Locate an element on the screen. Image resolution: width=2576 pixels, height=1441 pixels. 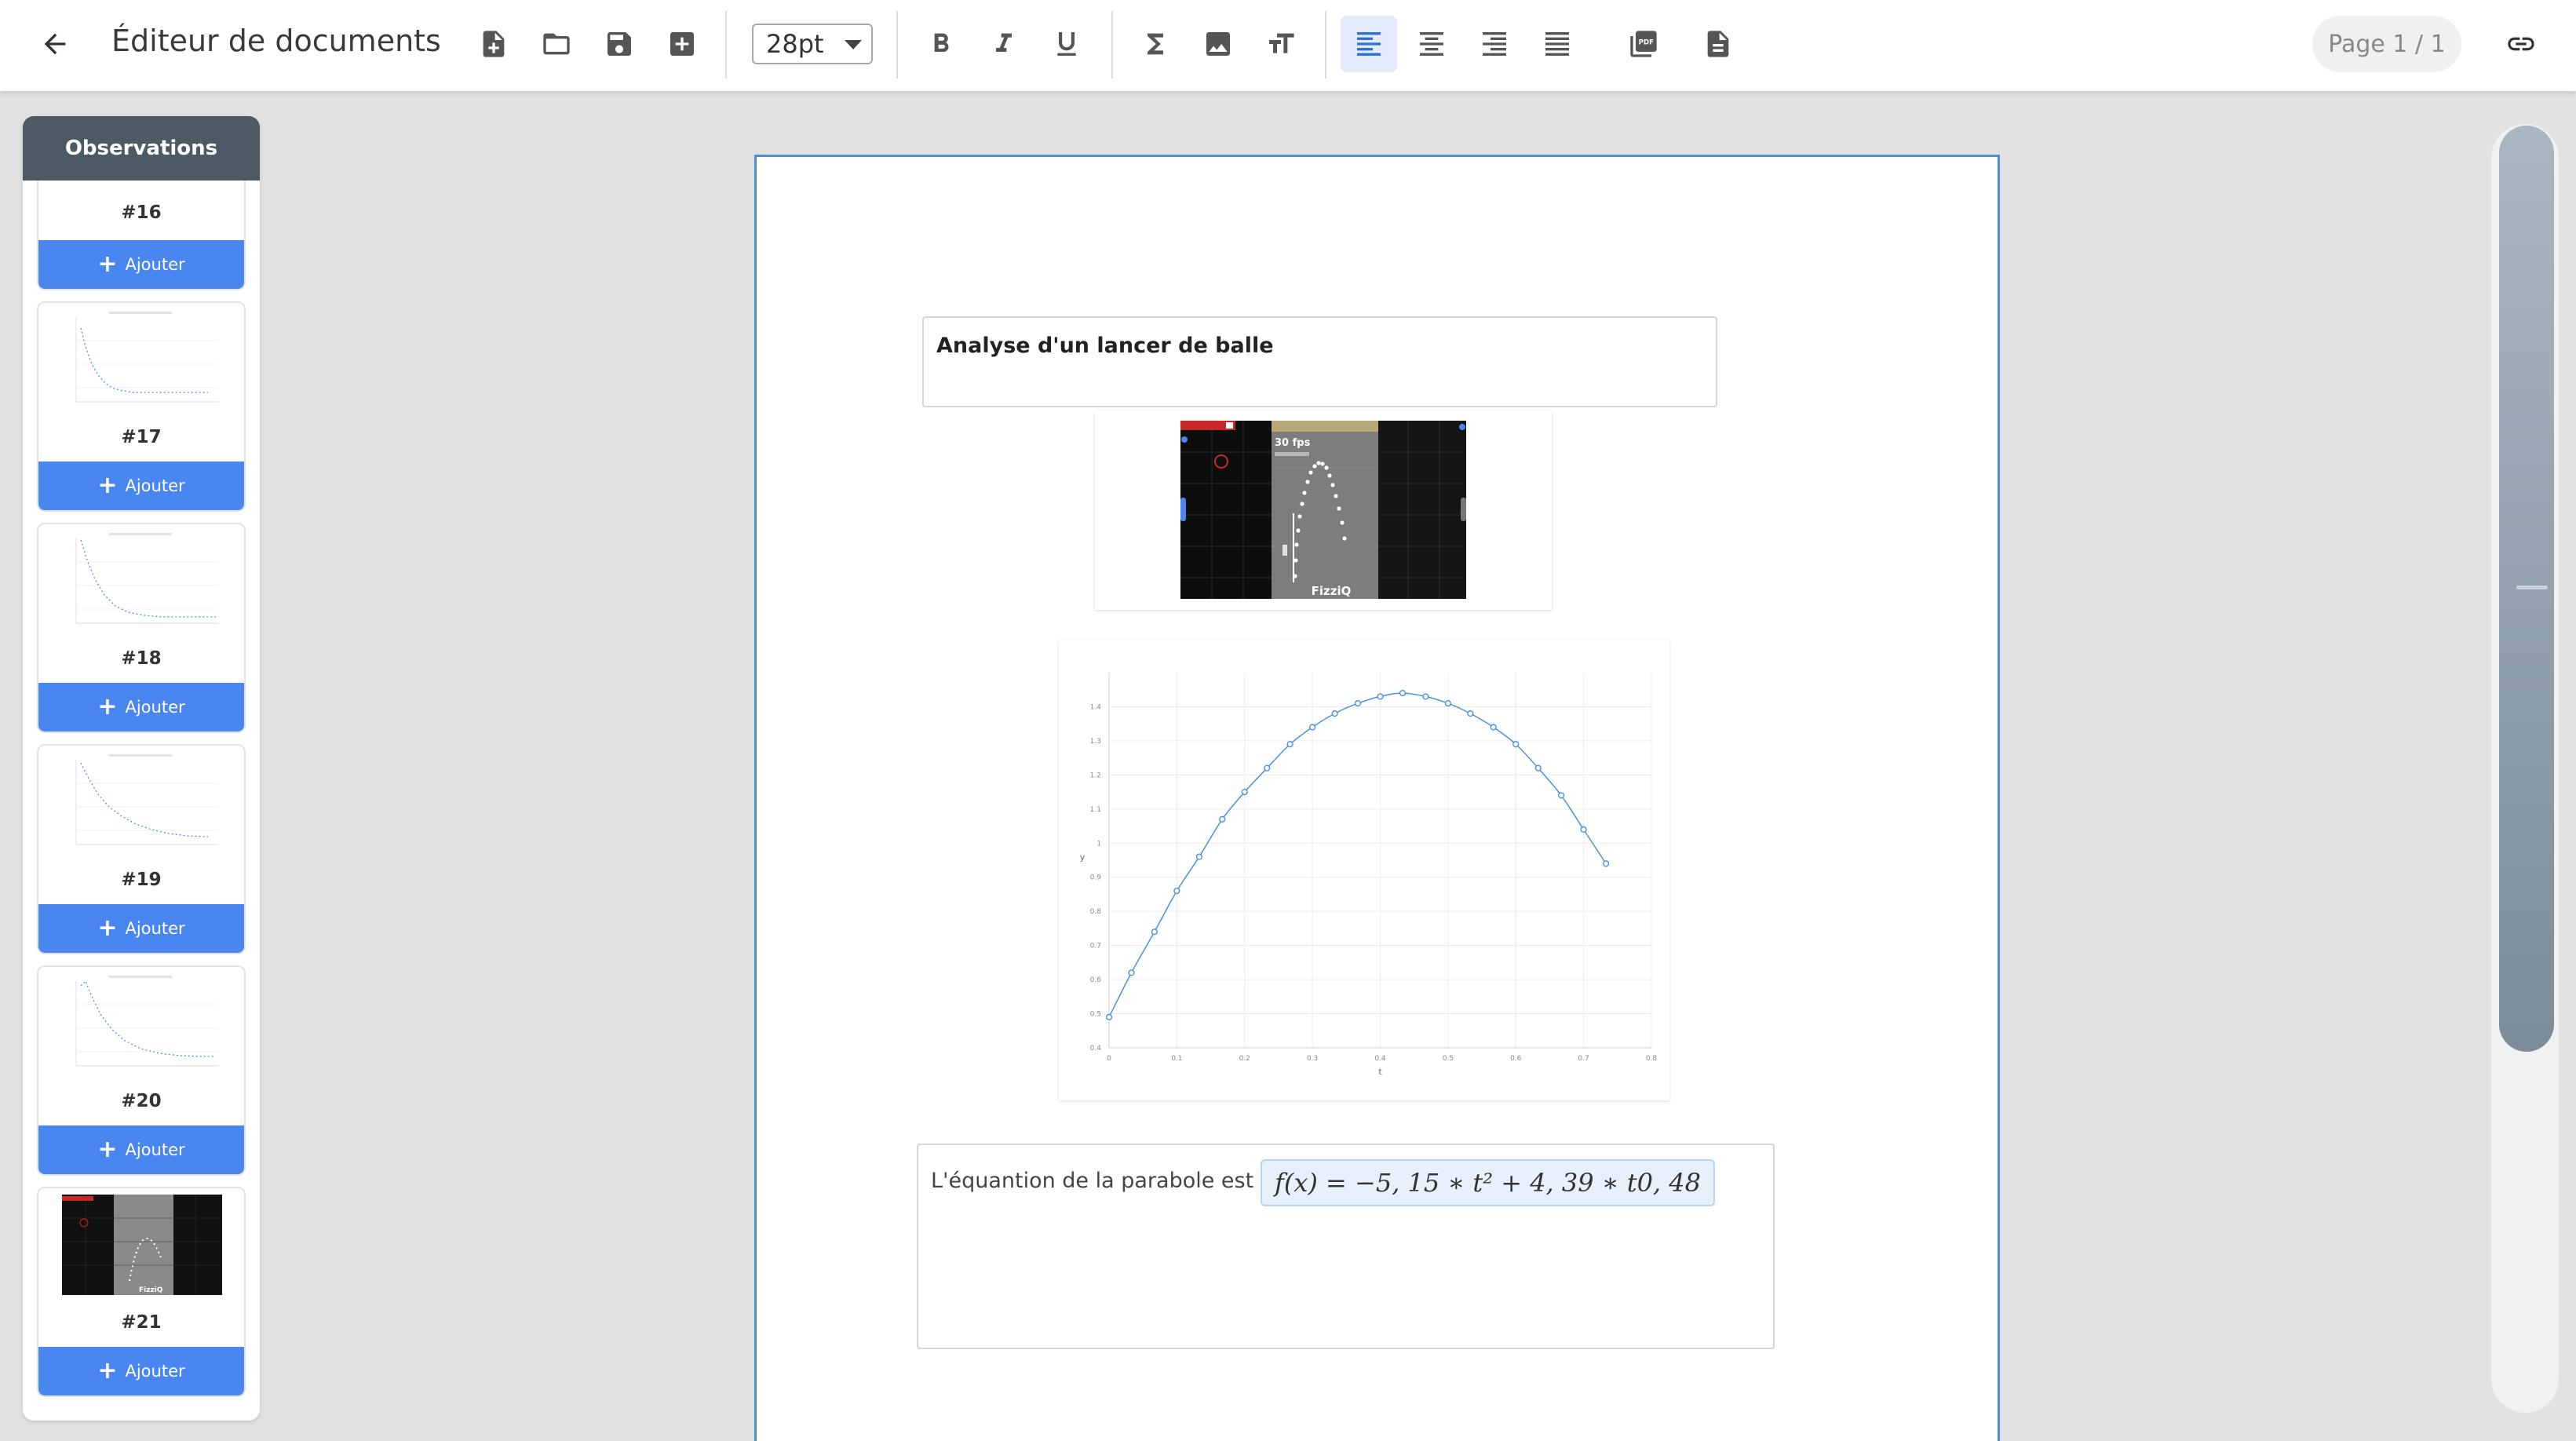
file-plus-icon is located at coordinates (494, 44).